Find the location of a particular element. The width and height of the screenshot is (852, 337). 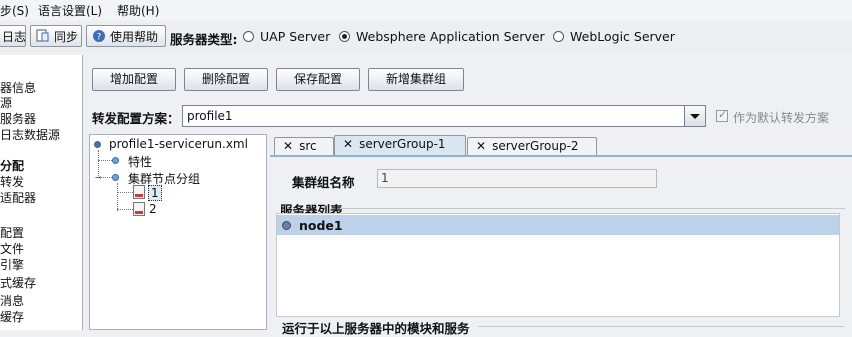

sidebar-item-forward: 转发 is located at coordinates (12, 181).